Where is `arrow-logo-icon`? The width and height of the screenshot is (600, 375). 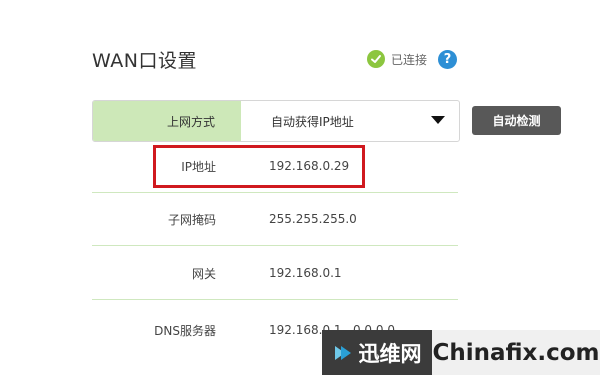
arrow-logo-icon is located at coordinates (343, 353).